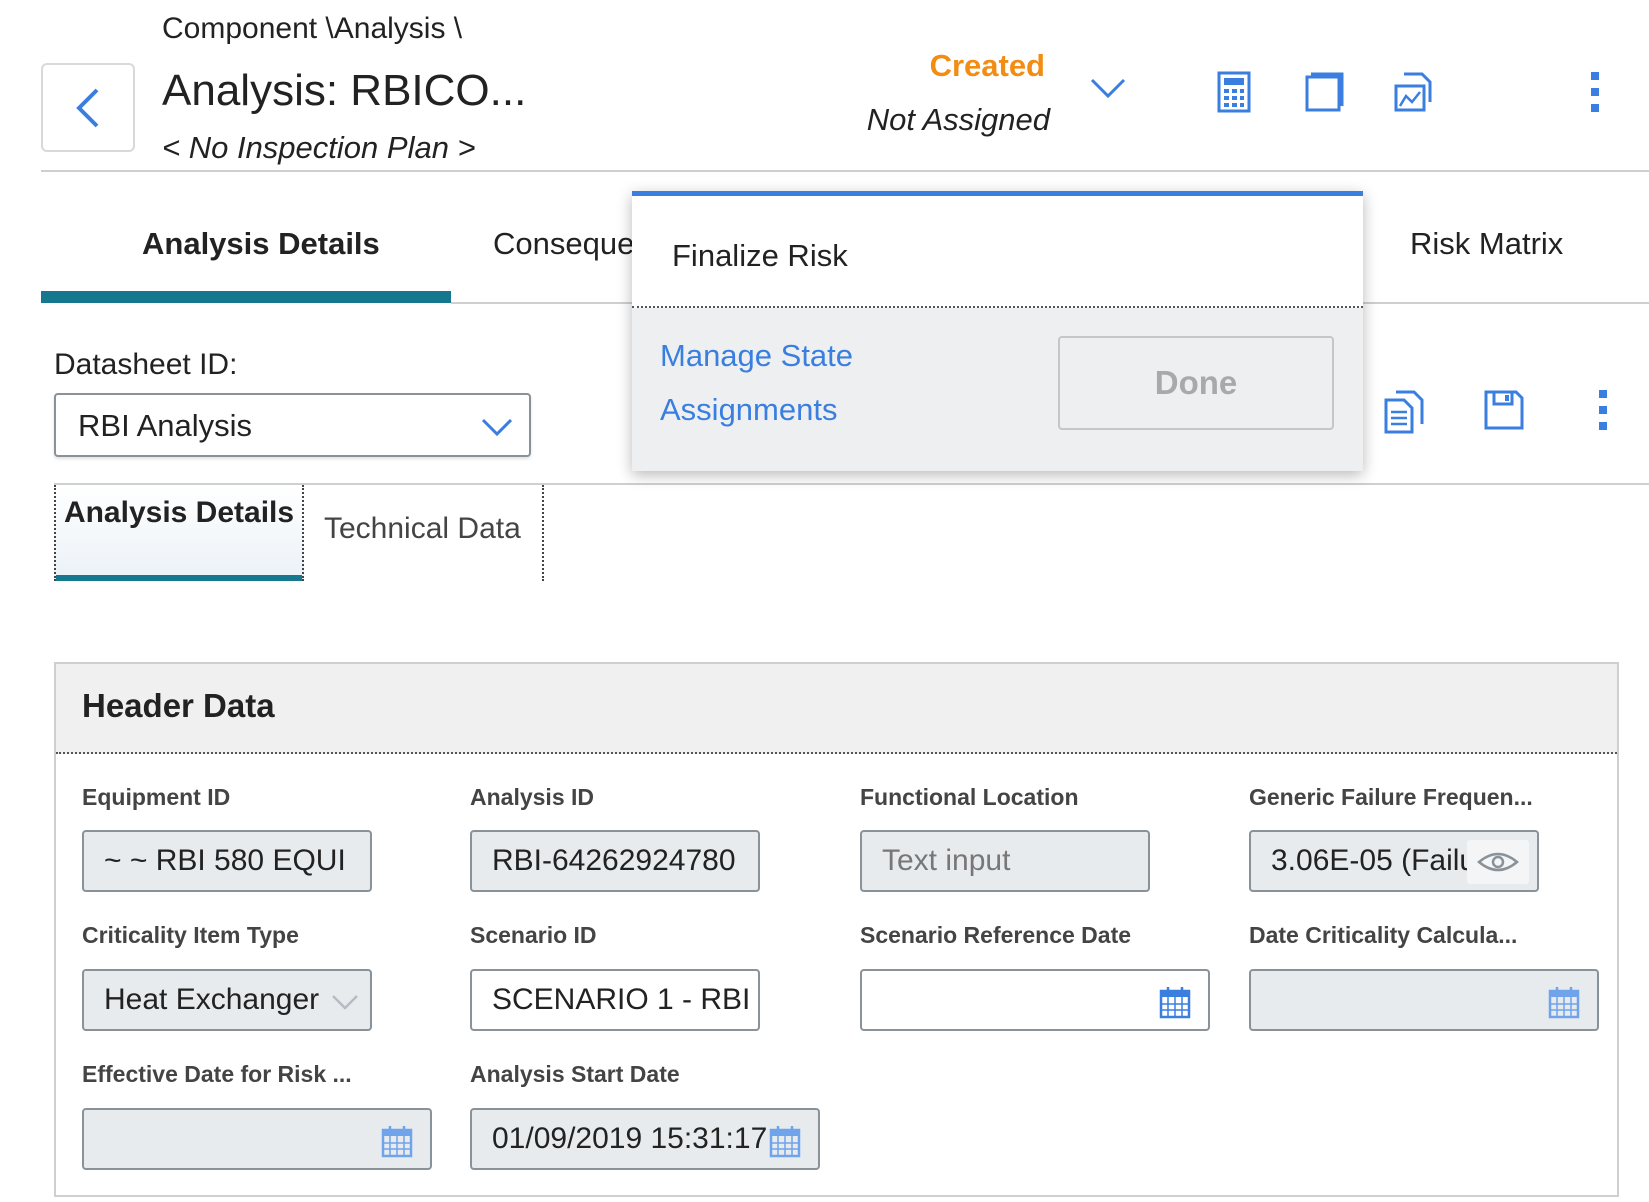  What do you see at coordinates (1035, 1000) in the screenshot?
I see `scenario-reference-date-field` at bounding box center [1035, 1000].